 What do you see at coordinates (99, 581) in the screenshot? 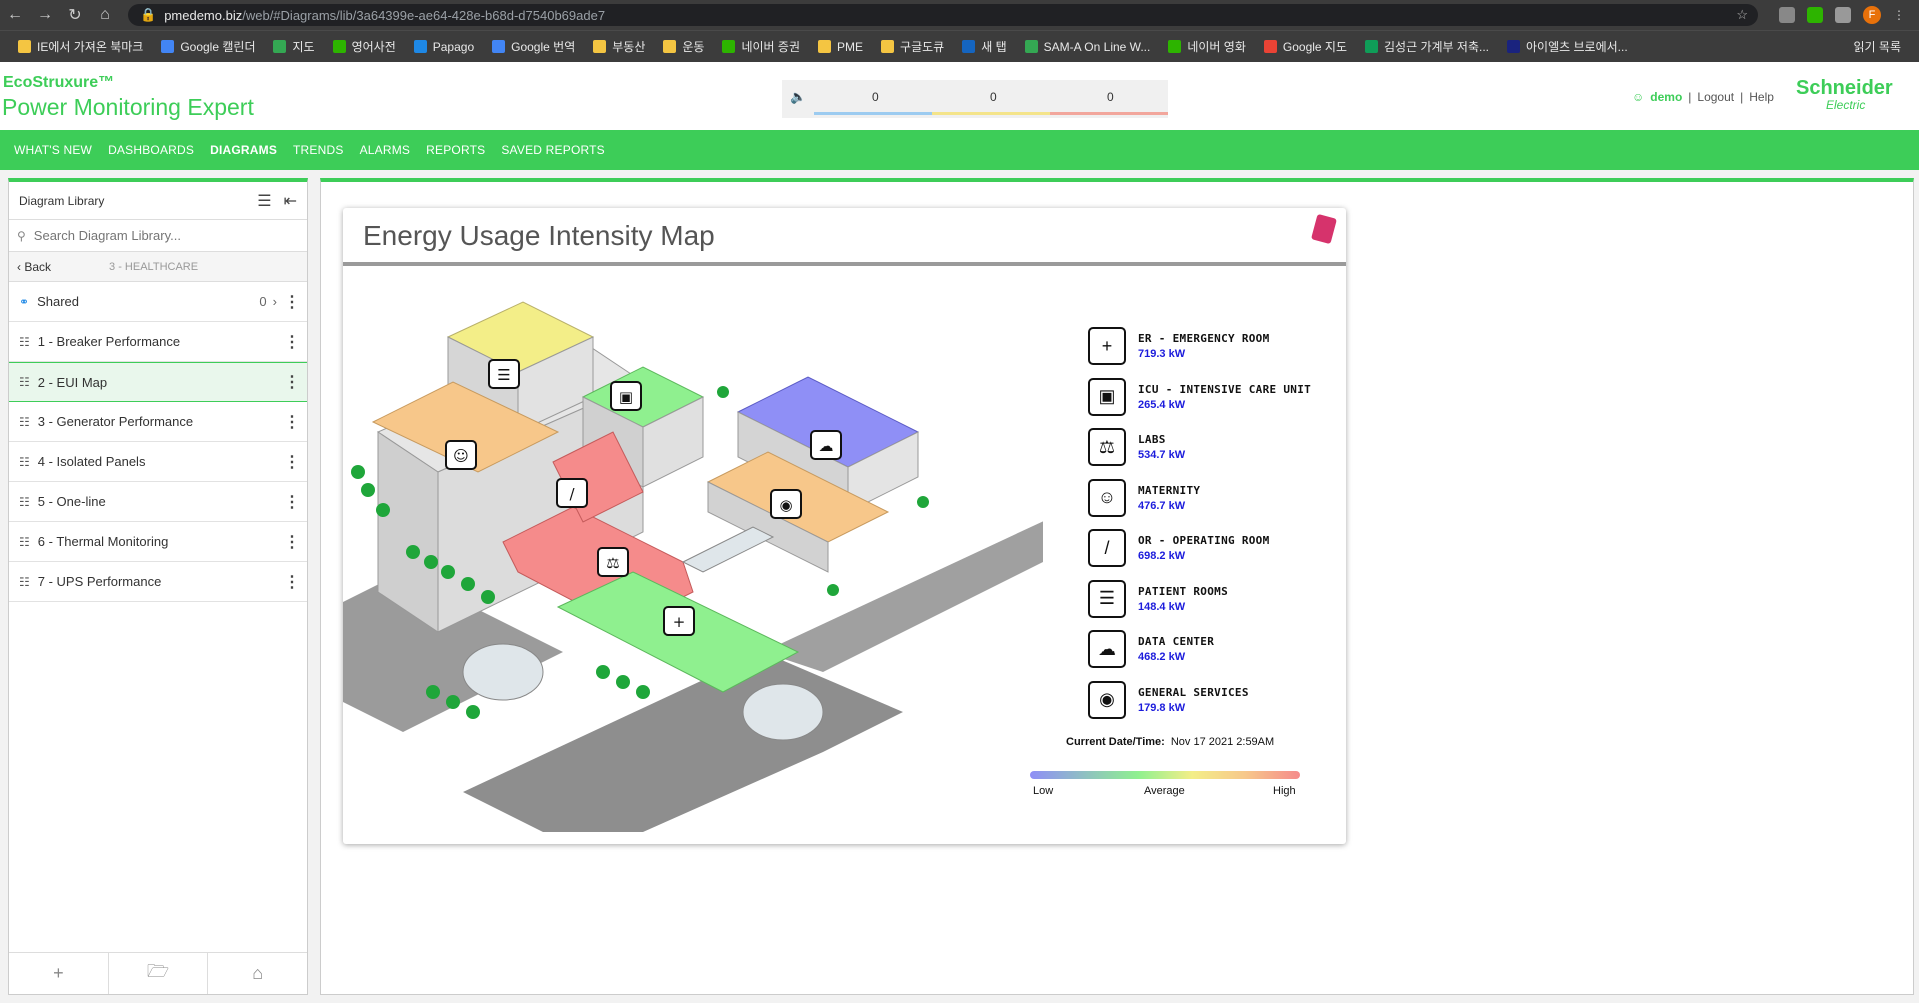
I see `diagram-item-label: 7 - UPS Performance` at bounding box center [99, 581].